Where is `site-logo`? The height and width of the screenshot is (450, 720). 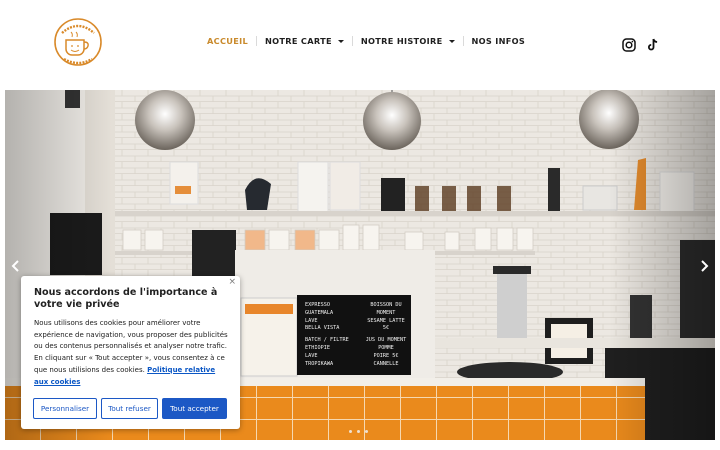
site-logo is located at coordinates (78, 42).